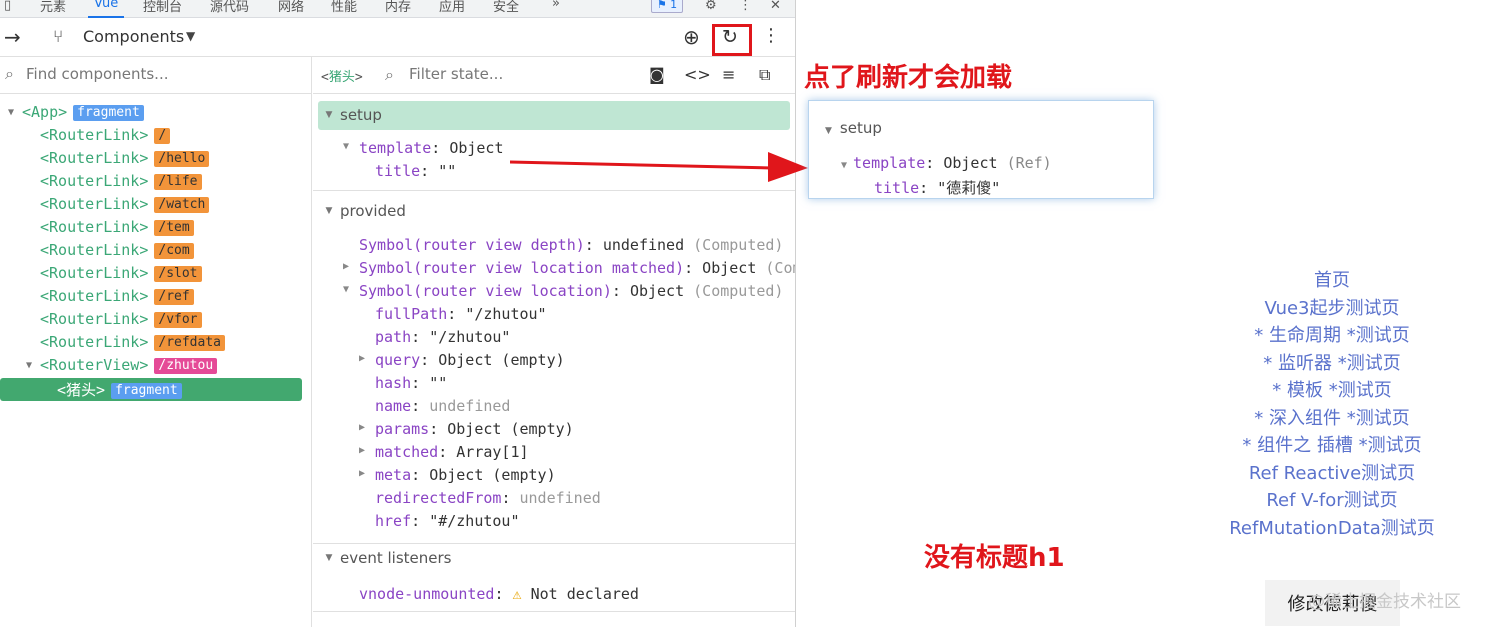 The image size is (1488, 627). I want to click on prop-value: "#/zhutou", so click(474, 521).